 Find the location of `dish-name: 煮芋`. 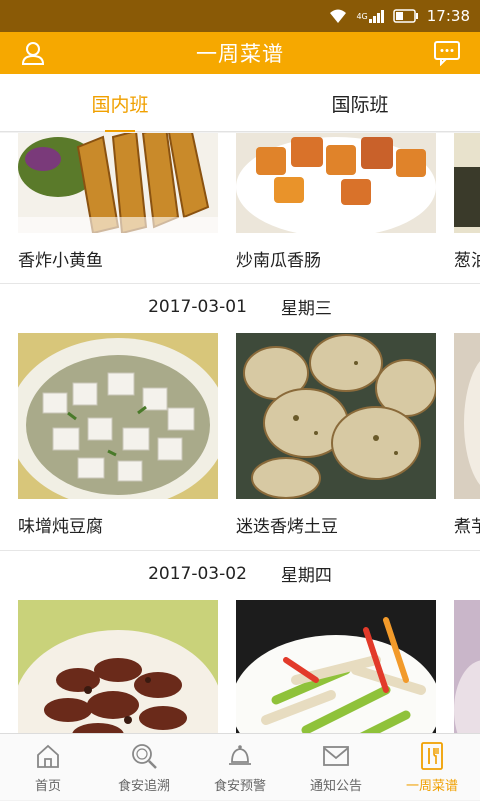

dish-name: 煮芋 is located at coordinates (467, 526).